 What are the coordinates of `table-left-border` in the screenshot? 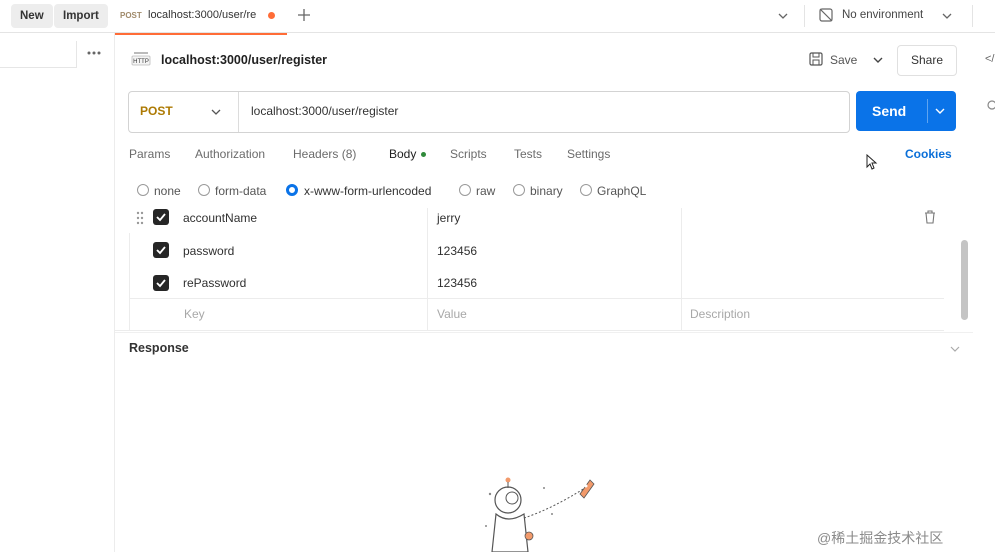 It's located at (129, 281).